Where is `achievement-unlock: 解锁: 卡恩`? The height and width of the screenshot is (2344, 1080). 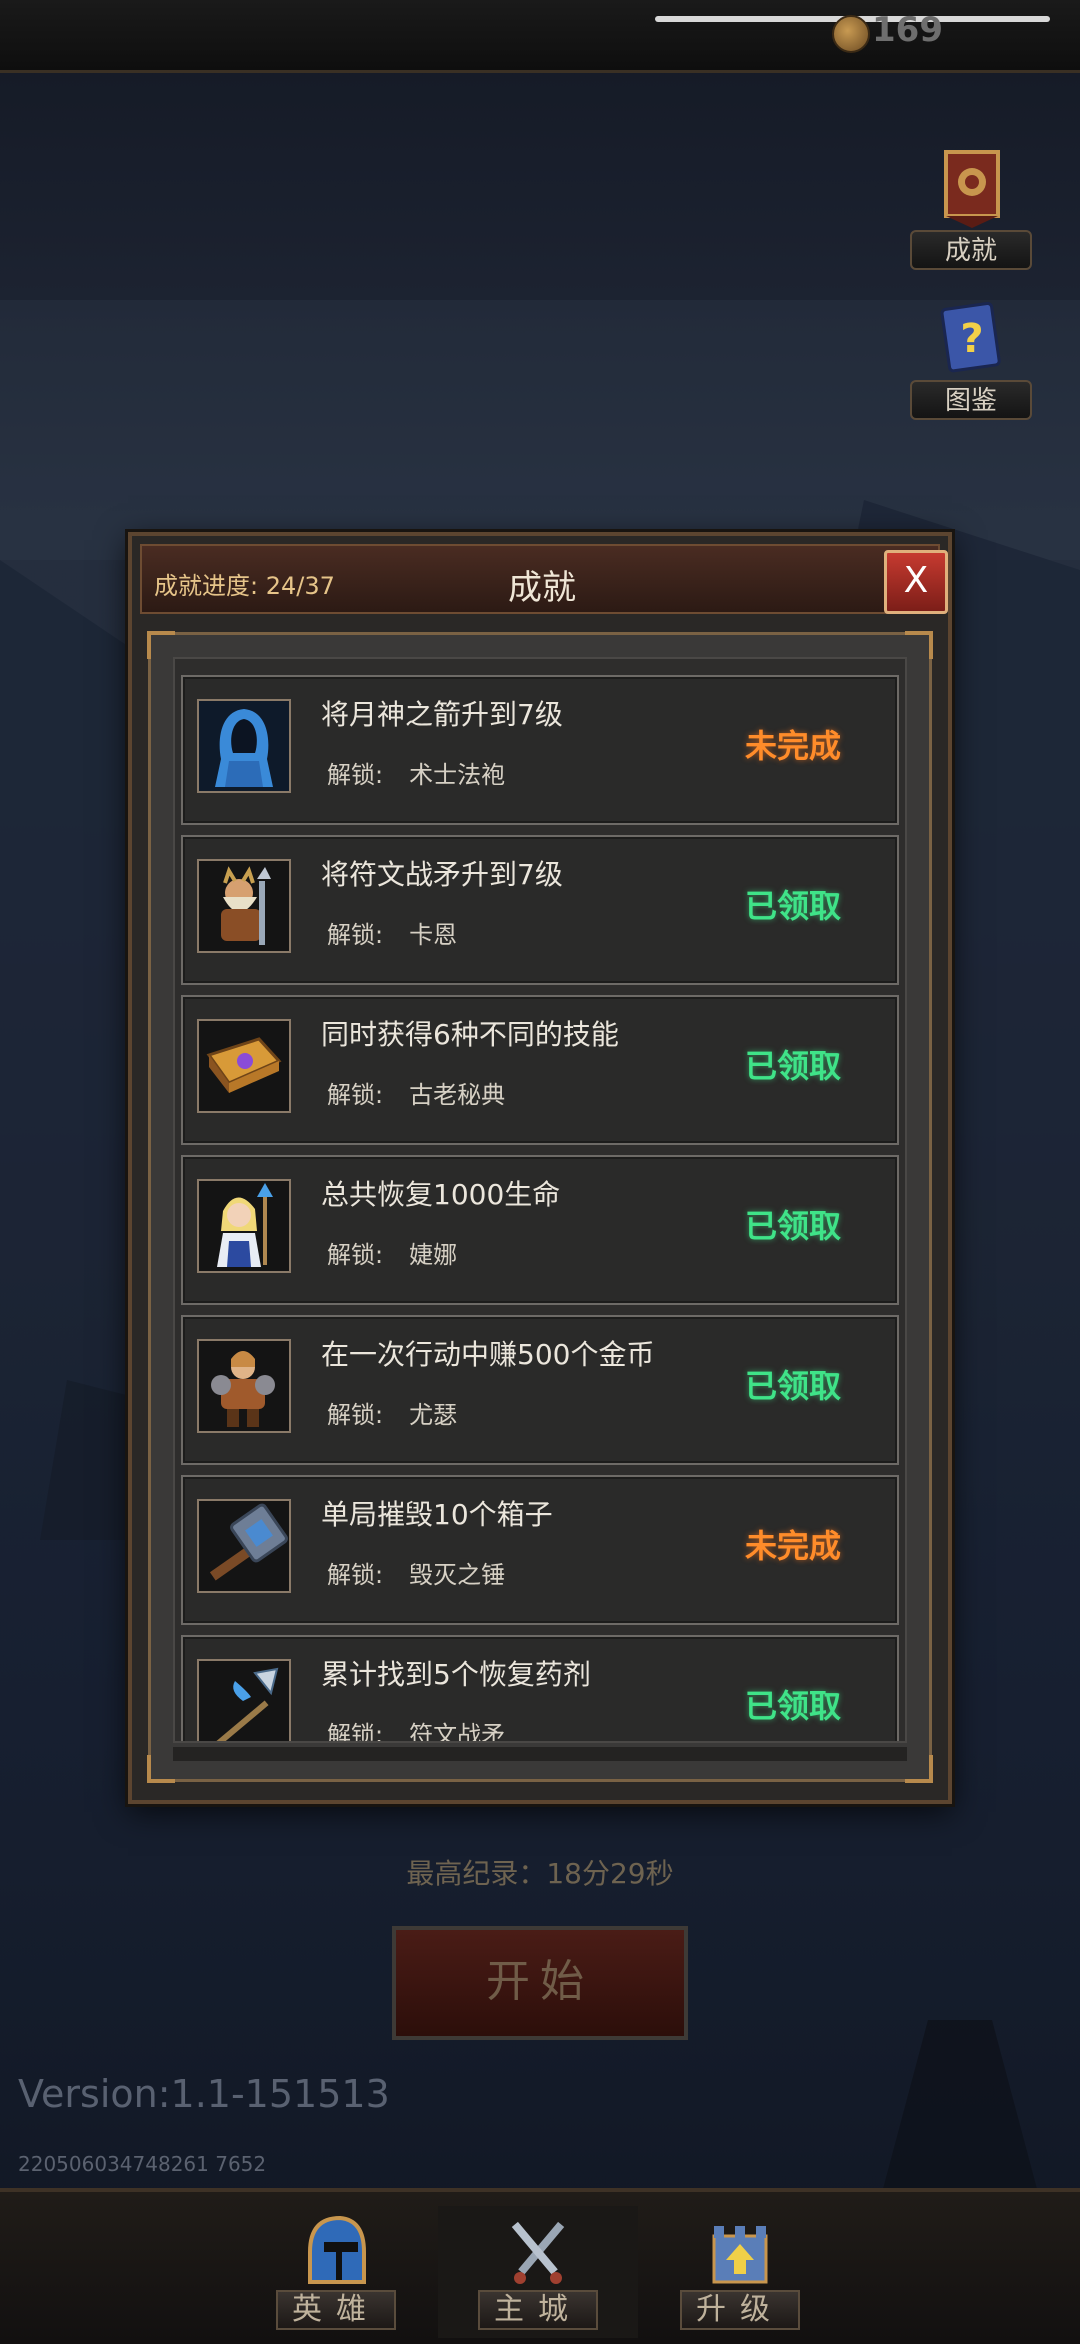 achievement-unlock: 解锁: 卡恩 is located at coordinates (392, 935).